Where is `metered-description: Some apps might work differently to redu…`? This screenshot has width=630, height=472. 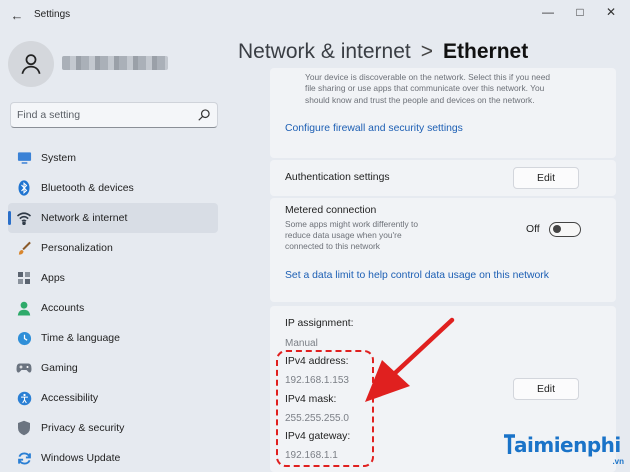
metered-description: Some apps might work differently to redu… is located at coordinates (351, 236).